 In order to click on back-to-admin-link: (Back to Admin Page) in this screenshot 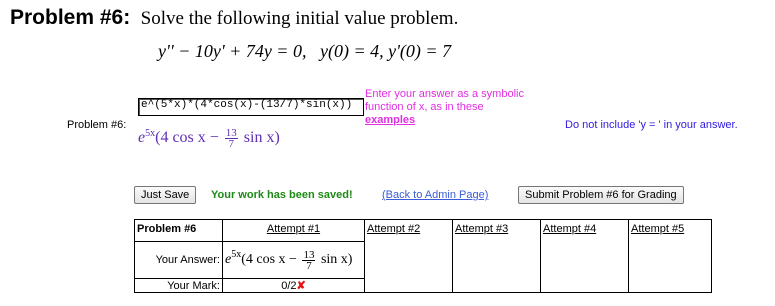, I will do `click(435, 195)`.